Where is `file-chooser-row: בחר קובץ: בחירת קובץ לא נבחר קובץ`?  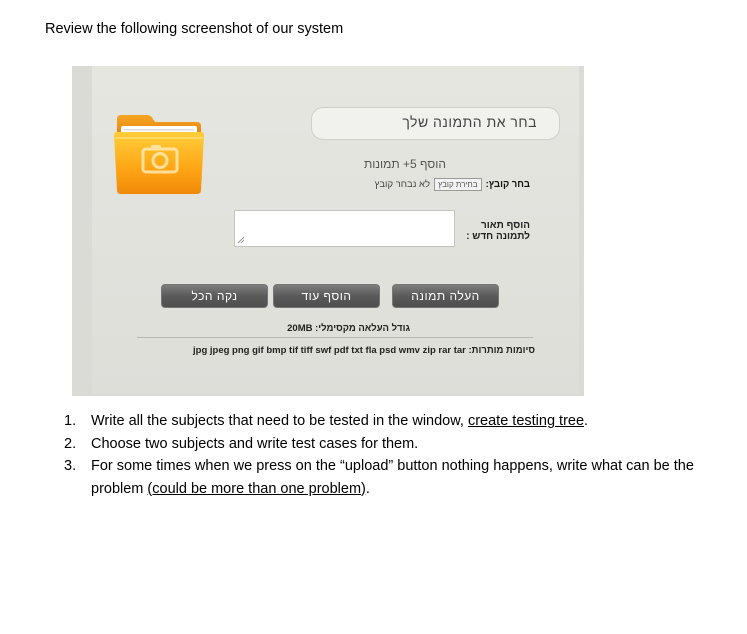
file-chooser-row: בחר קובץ: בחירת קובץ לא נבחר קובץ is located at coordinates (426, 184).